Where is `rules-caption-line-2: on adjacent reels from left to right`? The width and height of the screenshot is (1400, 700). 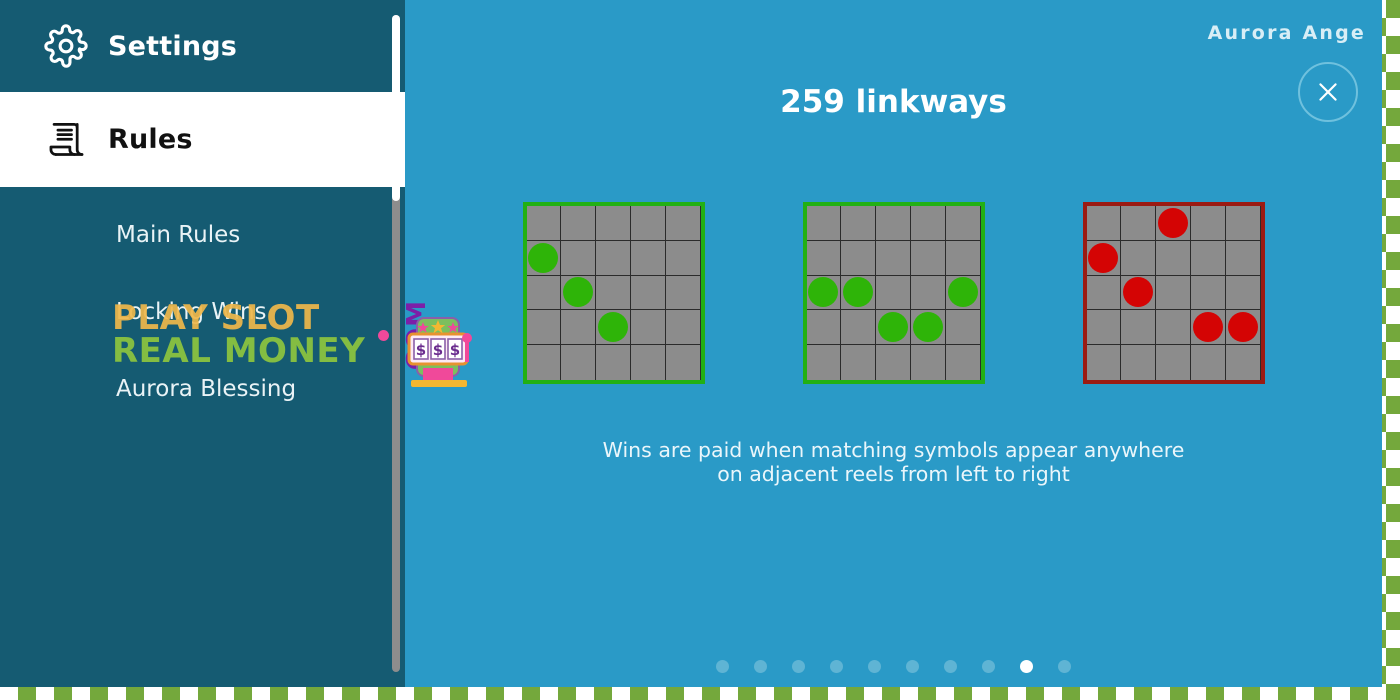
rules-caption-line-2: on adjacent reels from left to right is located at coordinates (893, 474).